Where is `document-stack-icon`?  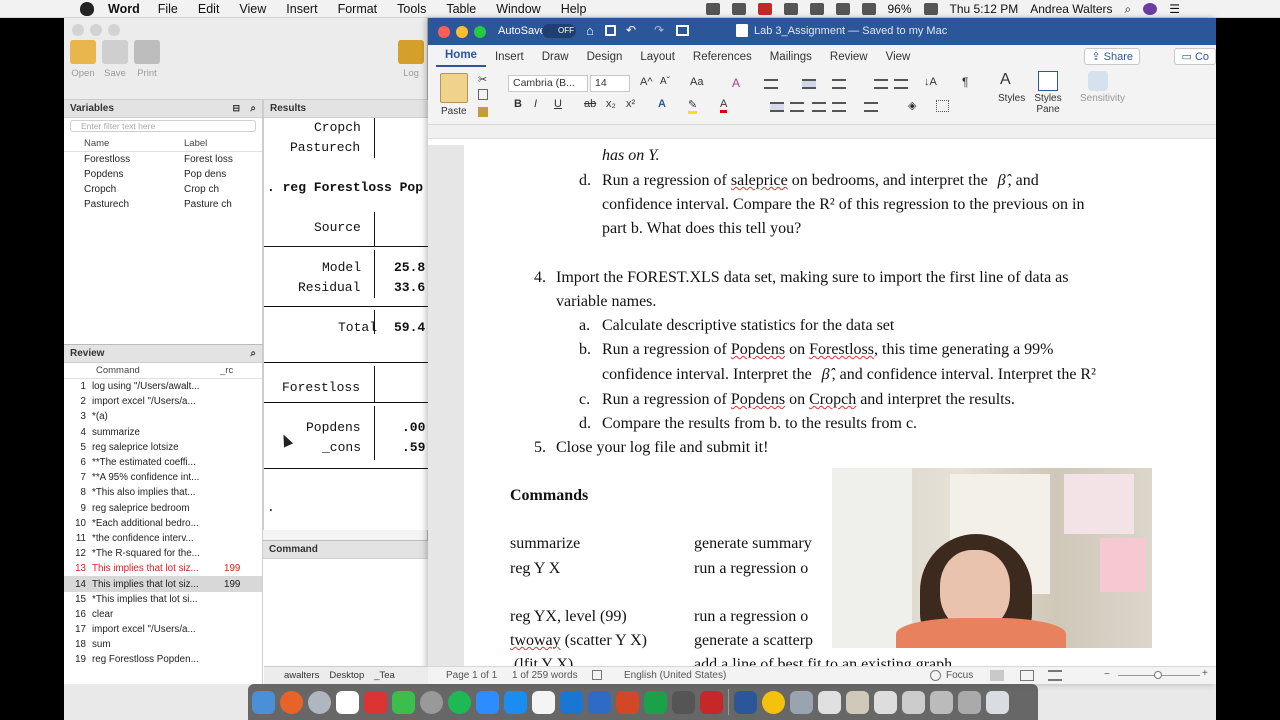
document-stack-icon is located at coordinates (829, 702).